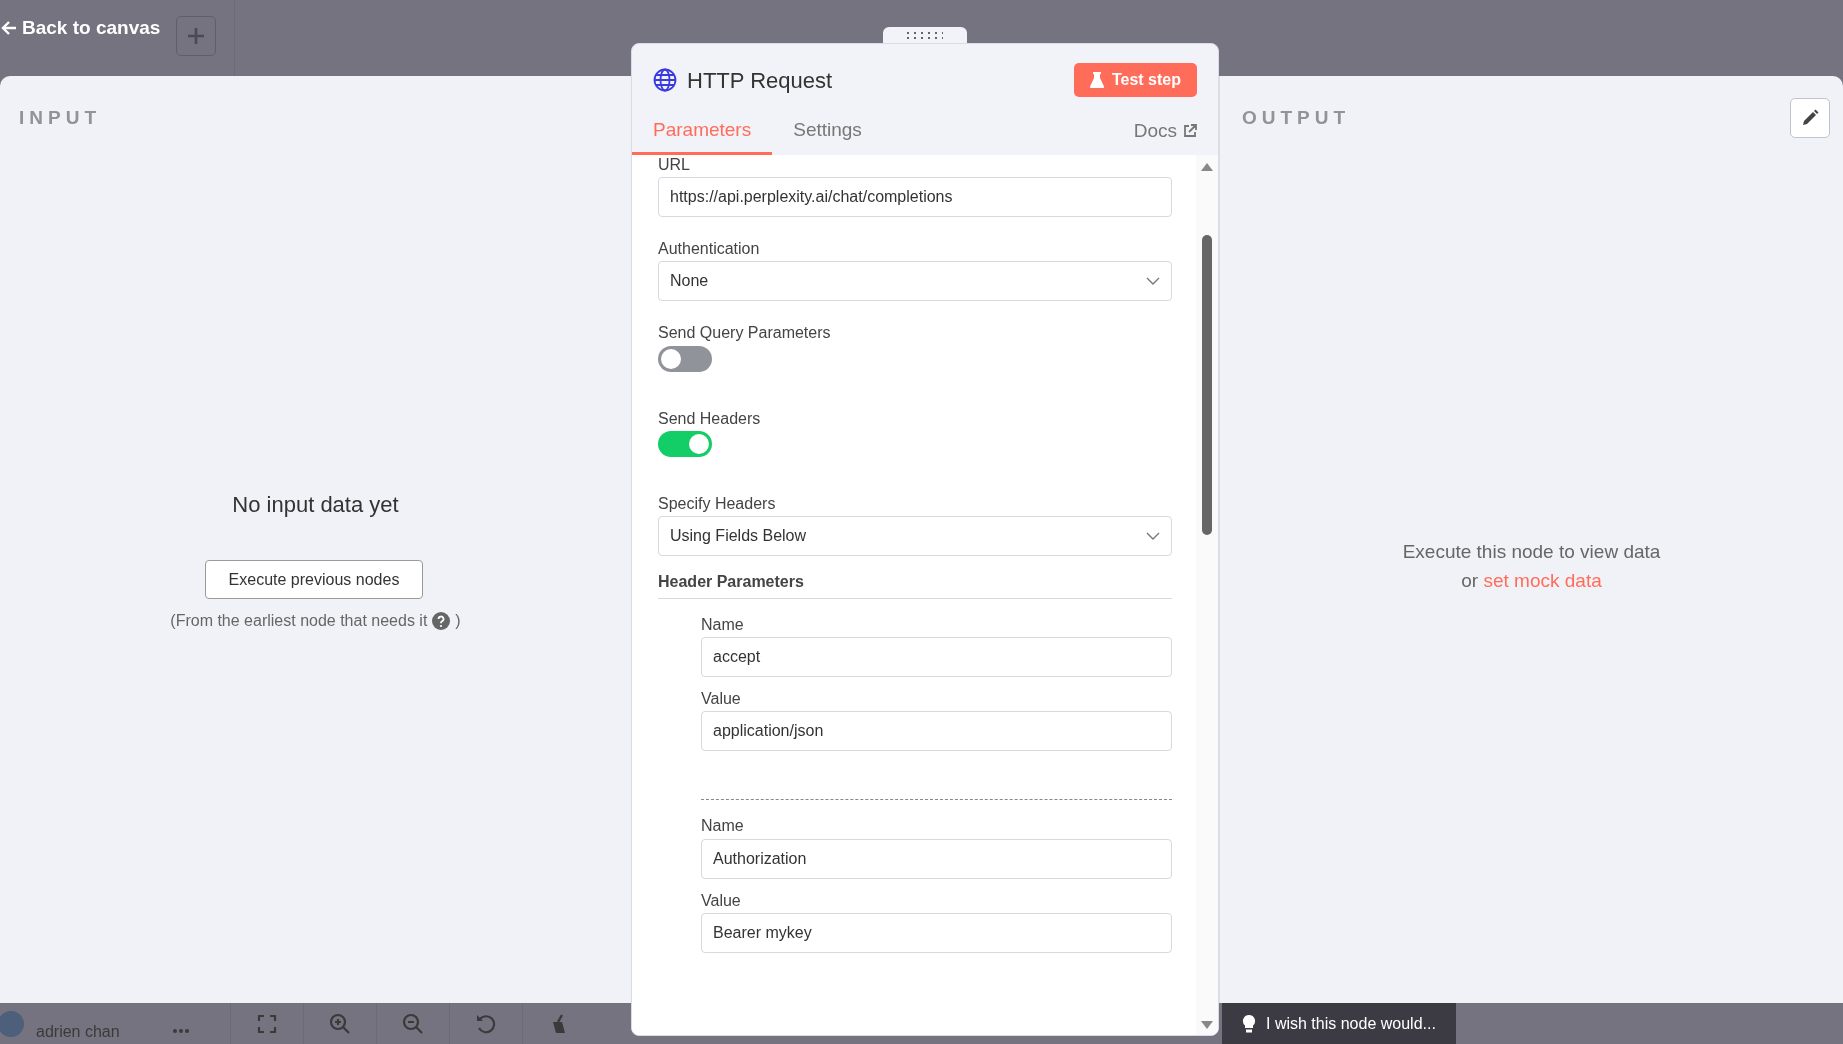 The height and width of the screenshot is (1044, 1843). Describe the element at coordinates (1096, 80) in the screenshot. I see `flask-icon` at that location.